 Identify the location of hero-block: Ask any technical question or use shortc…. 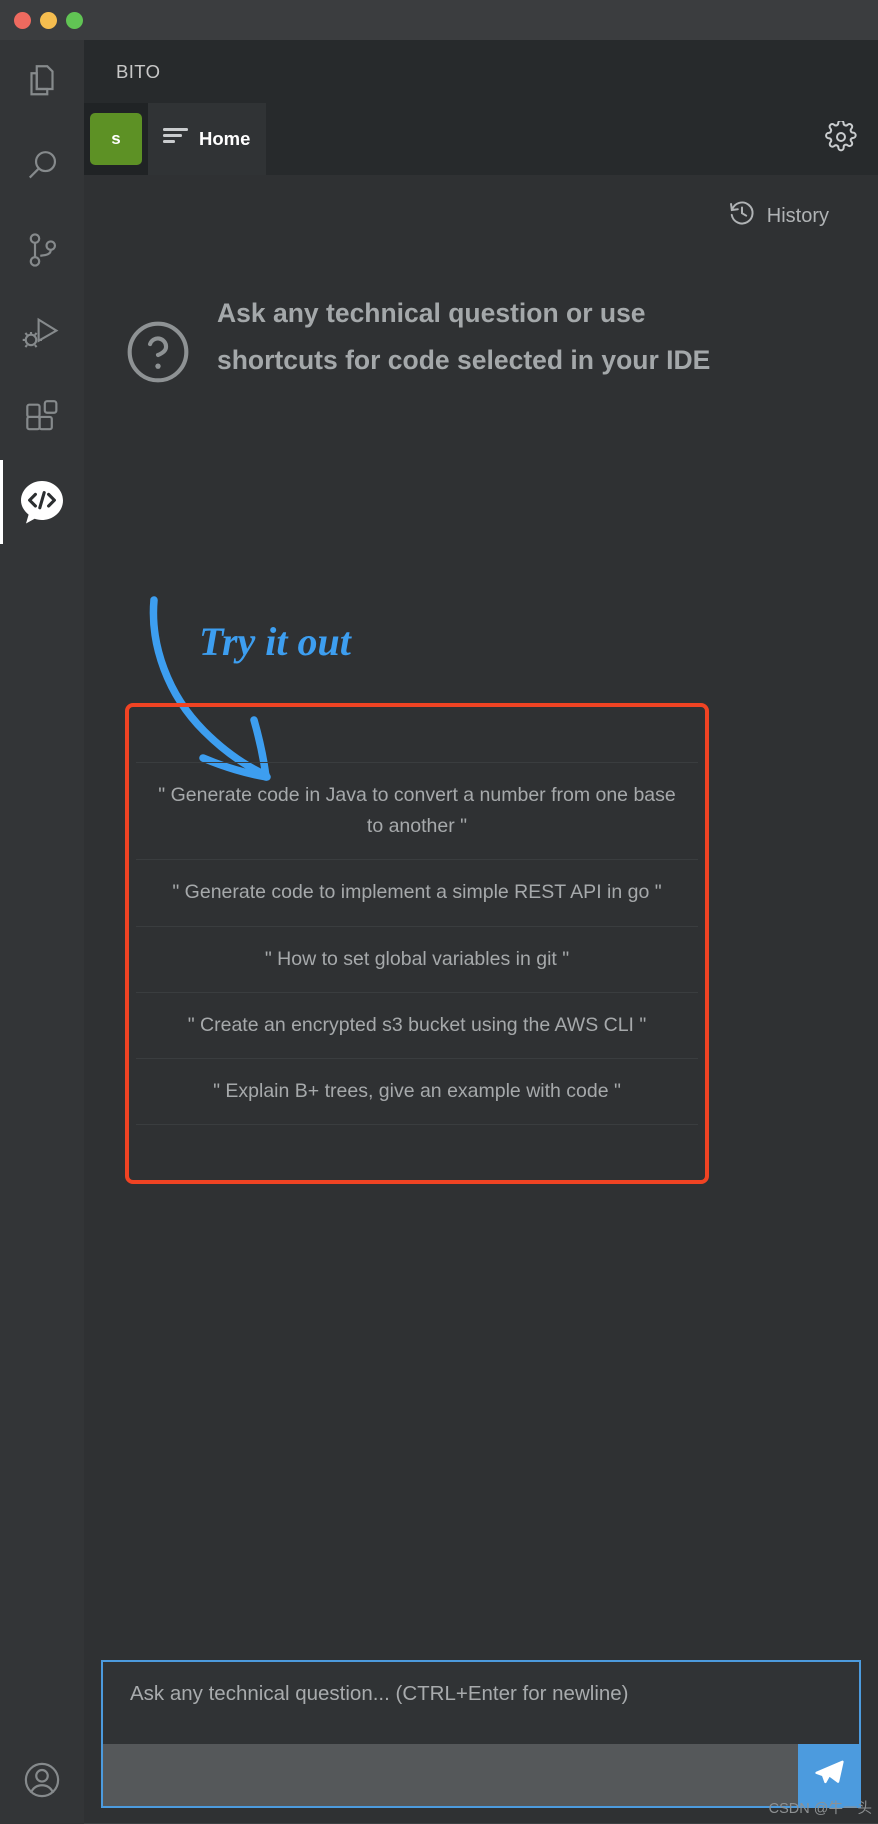
(481, 312).